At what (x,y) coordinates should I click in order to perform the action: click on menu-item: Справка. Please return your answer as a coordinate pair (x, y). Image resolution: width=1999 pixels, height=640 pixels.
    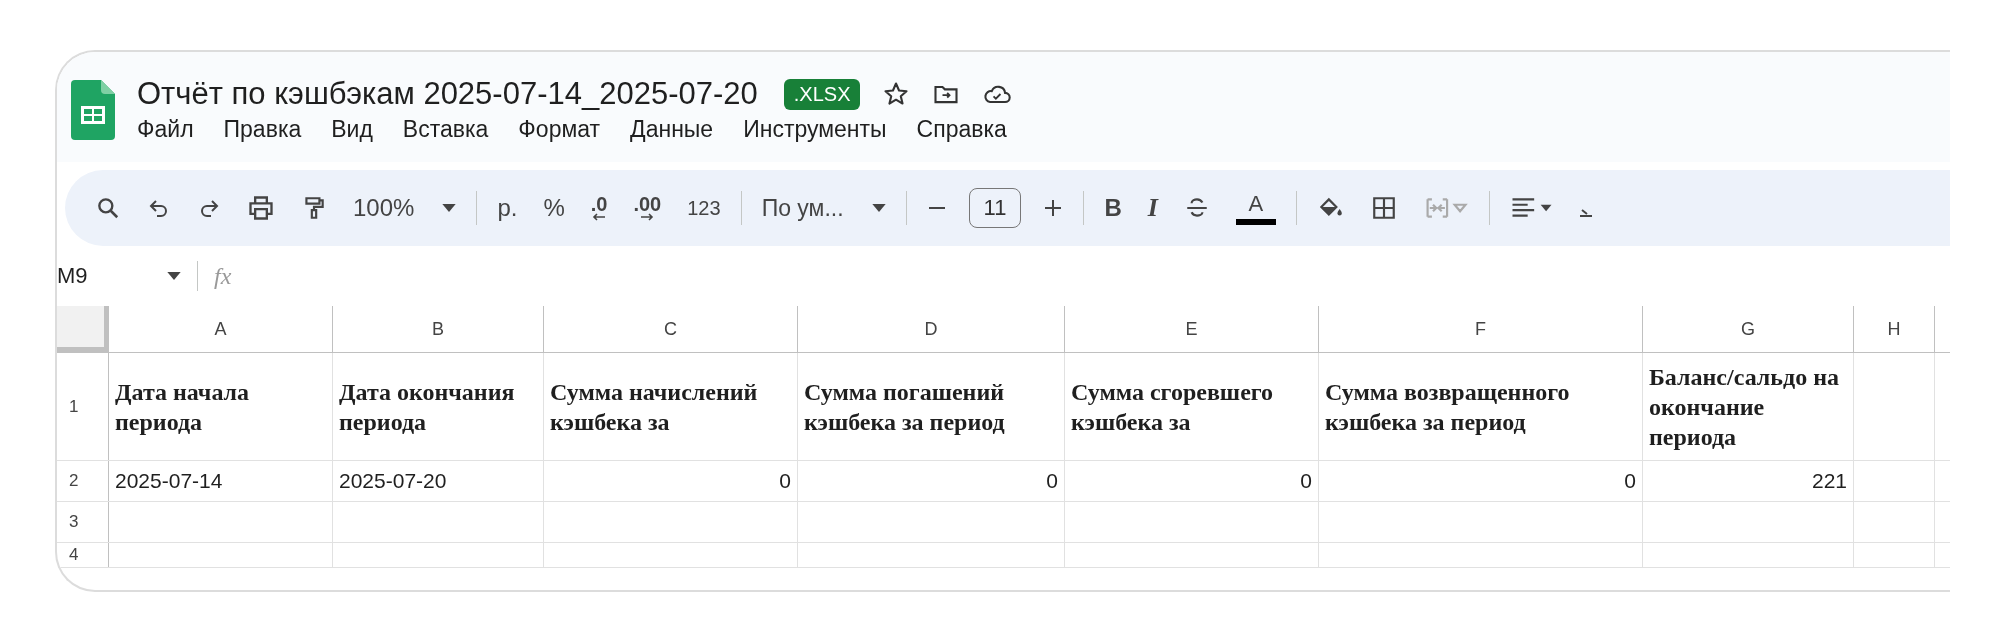
    Looking at the image, I should click on (961, 129).